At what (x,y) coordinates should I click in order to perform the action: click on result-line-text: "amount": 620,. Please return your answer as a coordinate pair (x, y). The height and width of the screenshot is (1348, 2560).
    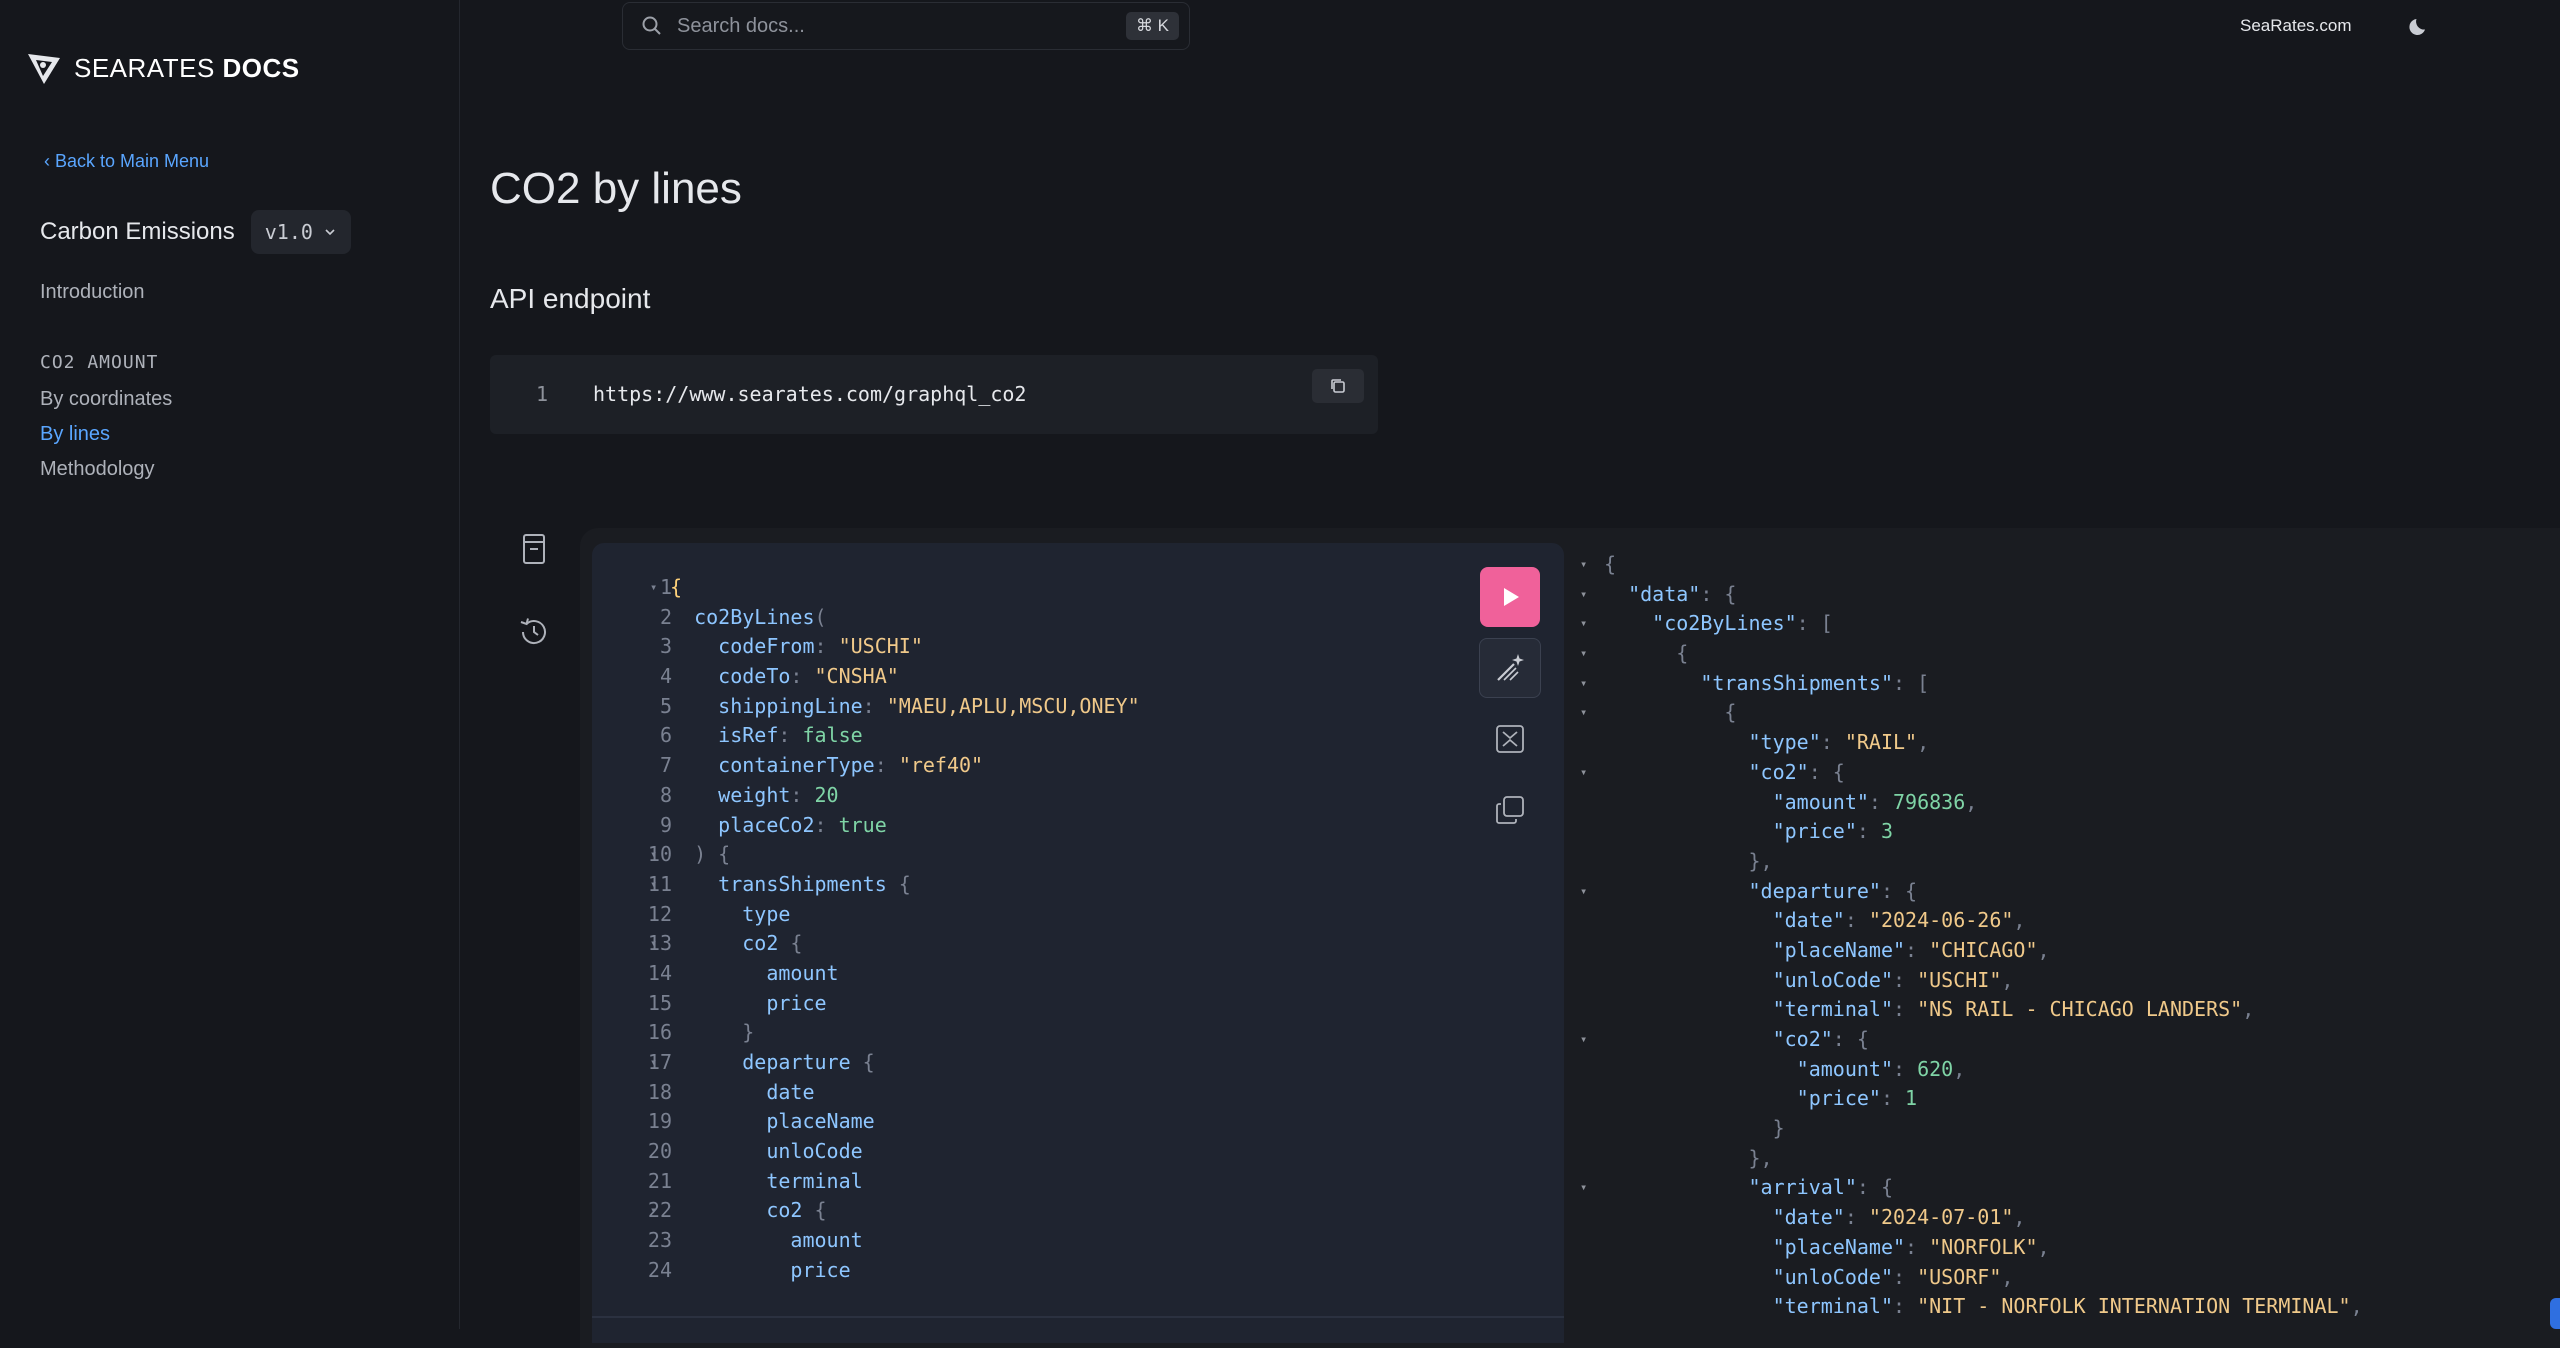
    Looking at the image, I should click on (1785, 1070).